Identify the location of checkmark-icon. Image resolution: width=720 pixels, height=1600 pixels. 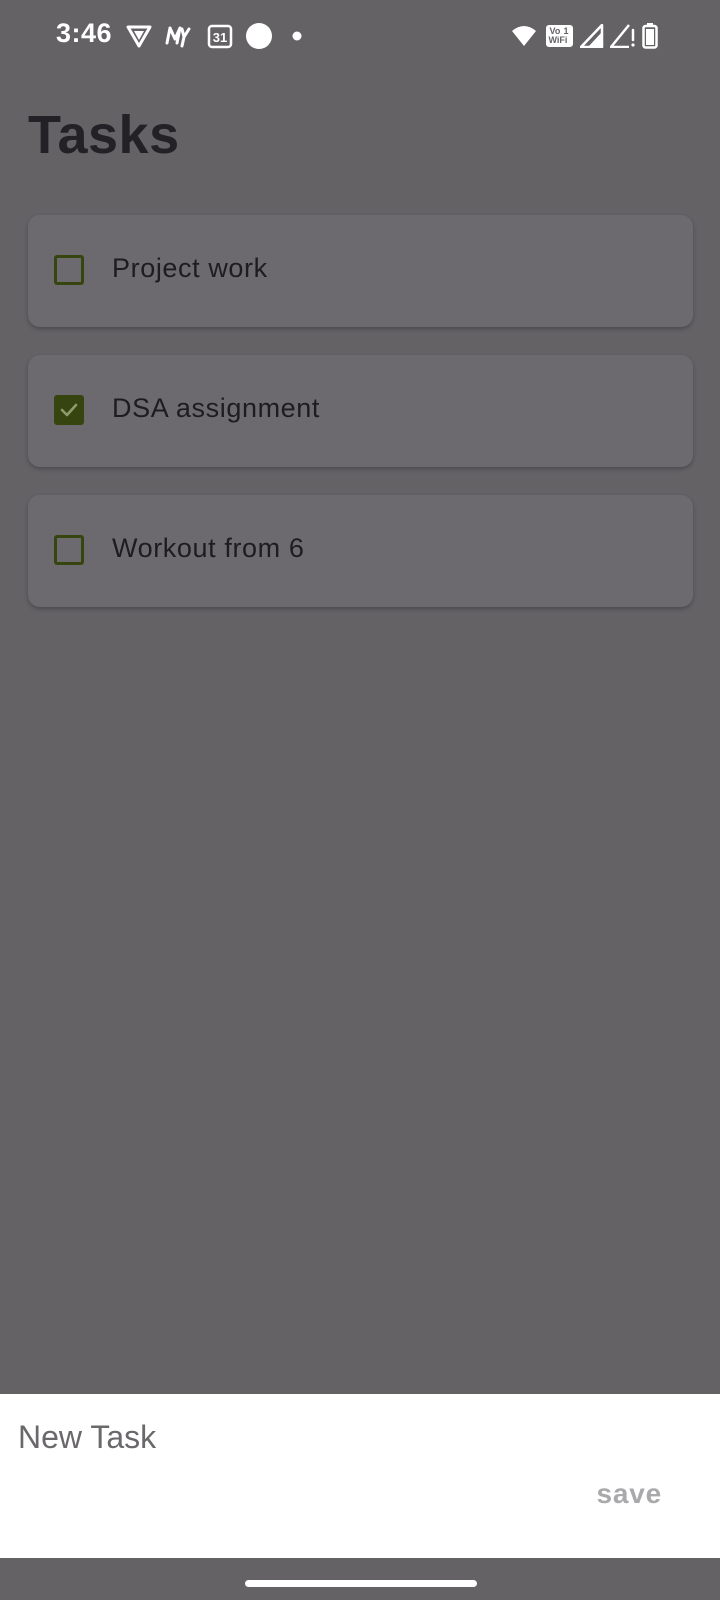
(69, 410).